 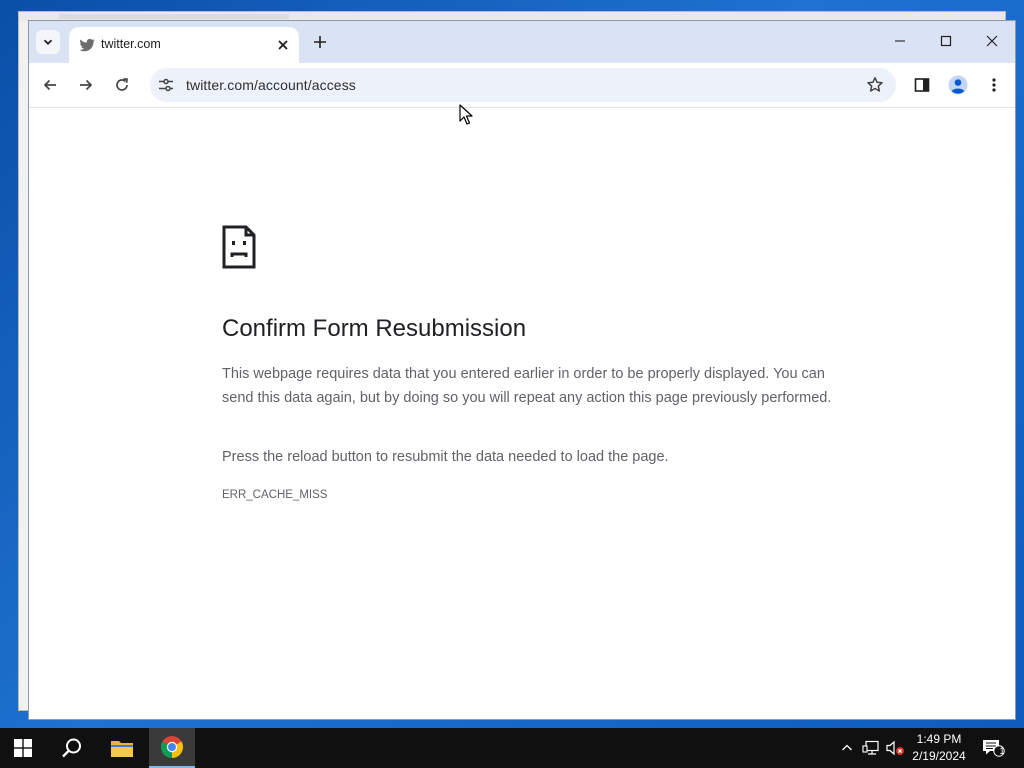 I want to click on star-icon, so click(x=875, y=85).